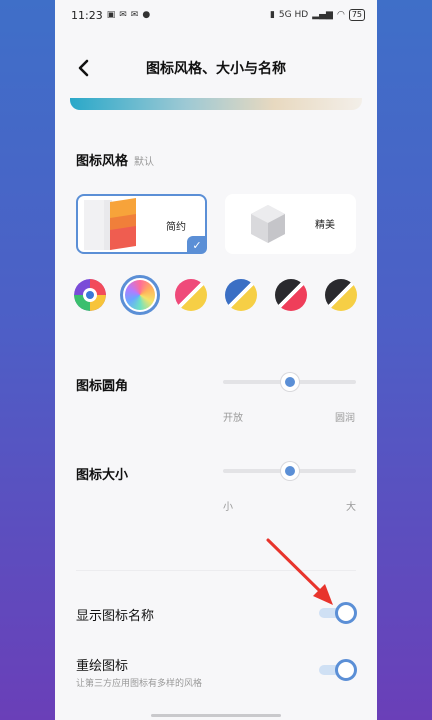  I want to click on size-min-label: 小, so click(228, 507).